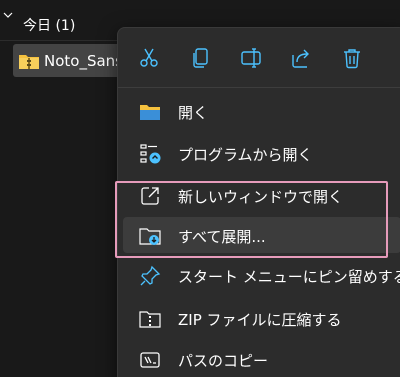 Image resolution: width=400 pixels, height=377 pixels. I want to click on pin-icon, so click(150, 275).